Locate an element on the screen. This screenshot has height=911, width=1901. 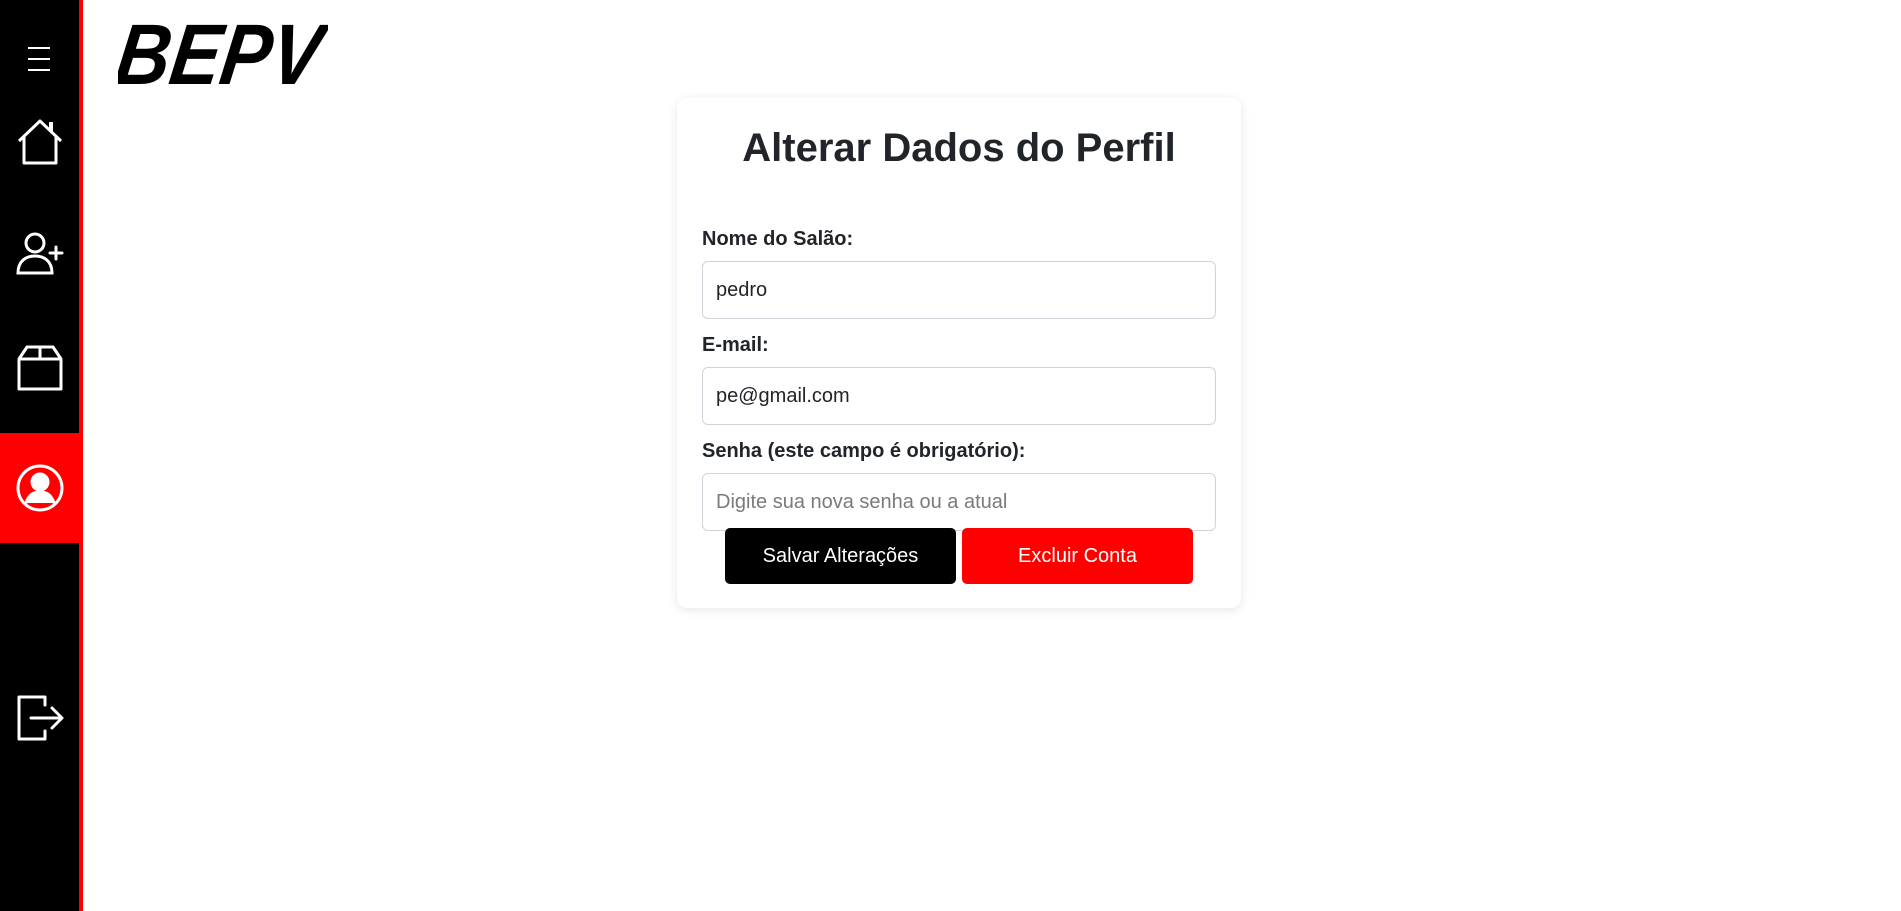
sidebar is located at coordinates (41, 455).